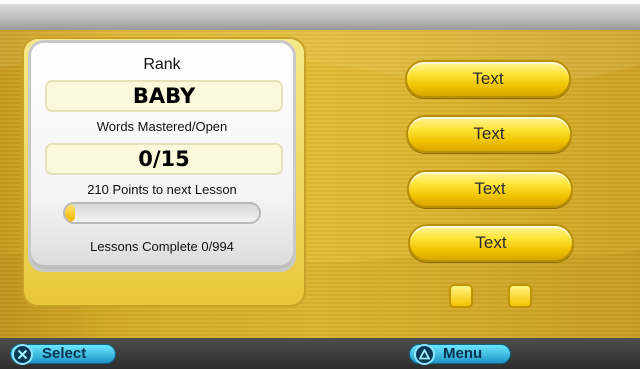 This screenshot has width=640, height=369. Describe the element at coordinates (164, 96) in the screenshot. I see `rank-value: BABY` at that location.